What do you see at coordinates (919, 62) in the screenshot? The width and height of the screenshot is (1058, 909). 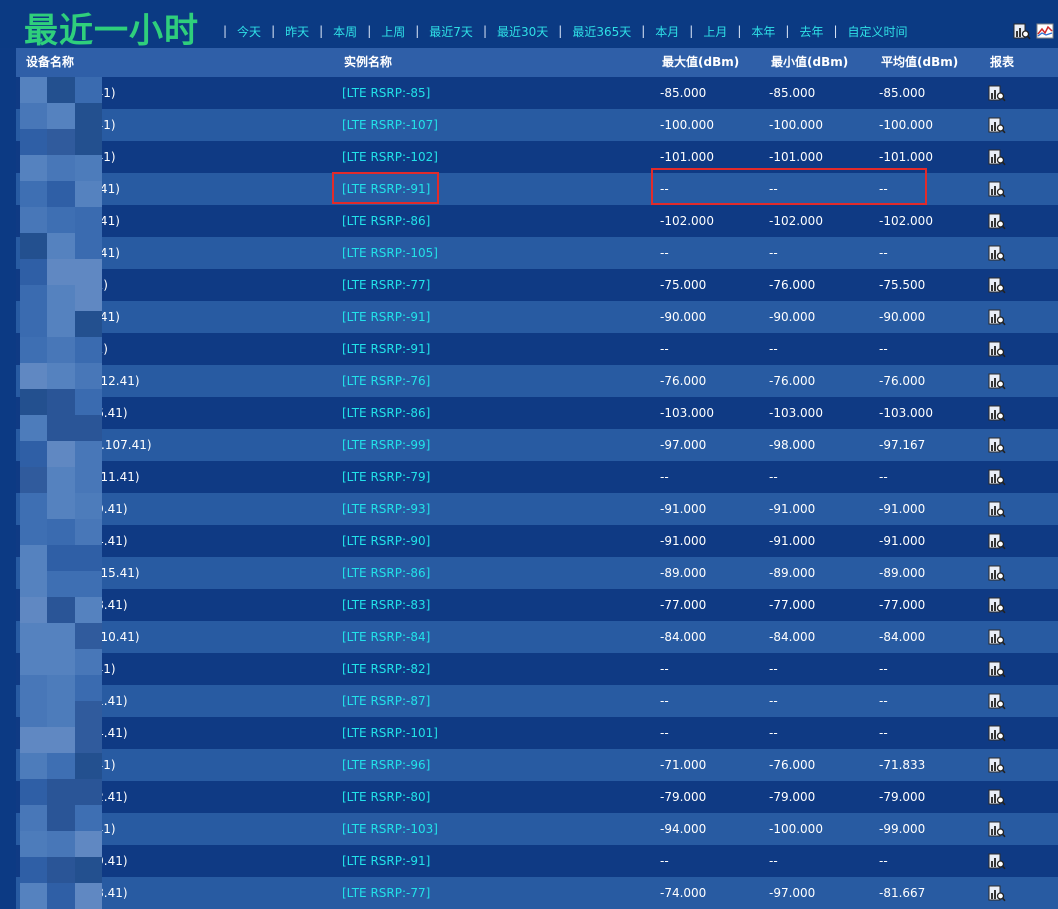 I see `col-avg-value: 平均值(dBm)` at bounding box center [919, 62].